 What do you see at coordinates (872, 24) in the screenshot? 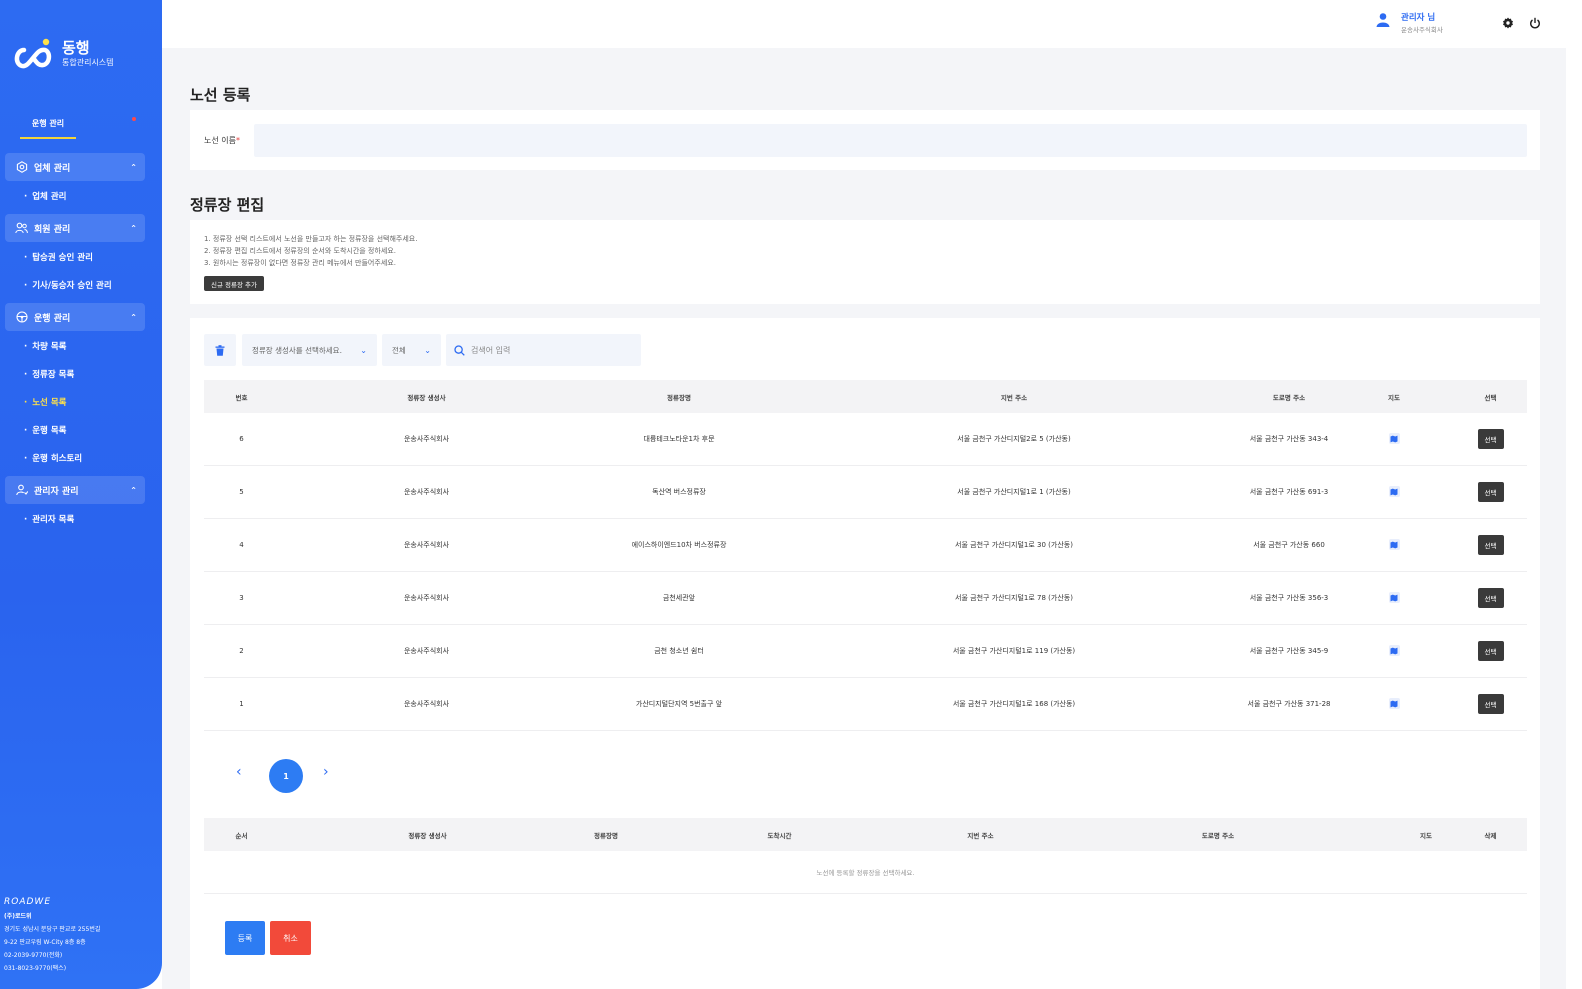
I see `top-bar: 관리자 님 운송사주식회사` at bounding box center [872, 24].